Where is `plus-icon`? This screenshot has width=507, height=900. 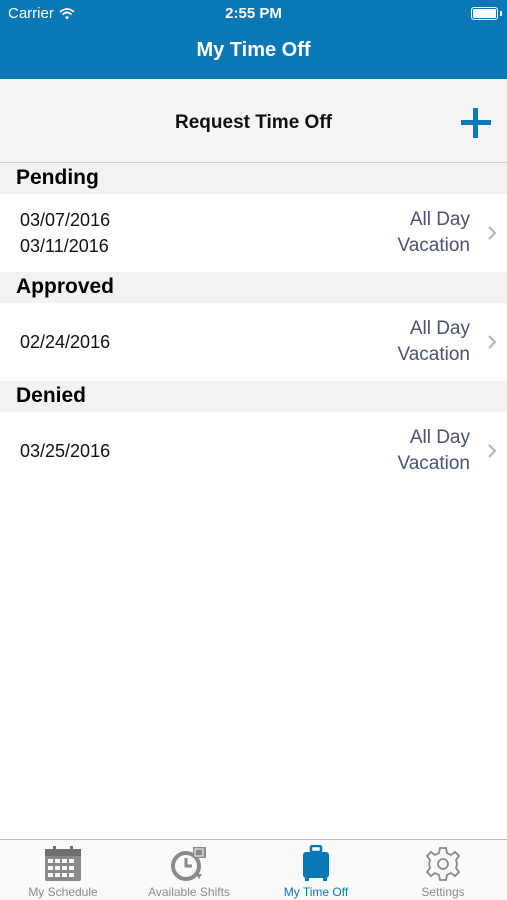 plus-icon is located at coordinates (476, 123).